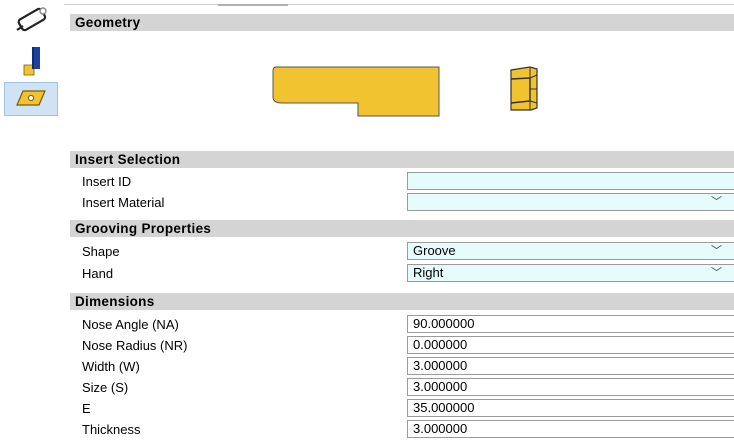 The width and height of the screenshot is (734, 441). I want to click on row-nose-angle: Nose Angle (NA) 90.000000, so click(402, 325).